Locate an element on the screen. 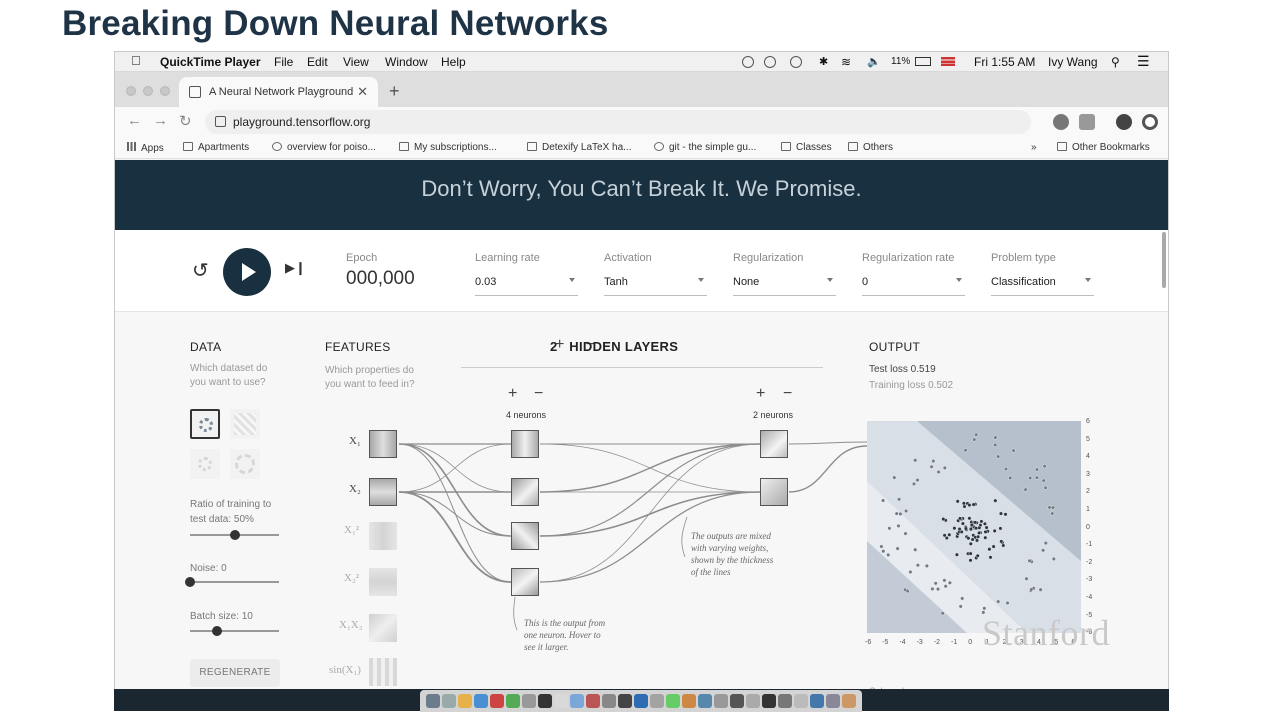  learning-rate-label: Learning rate is located at coordinates (507, 258).